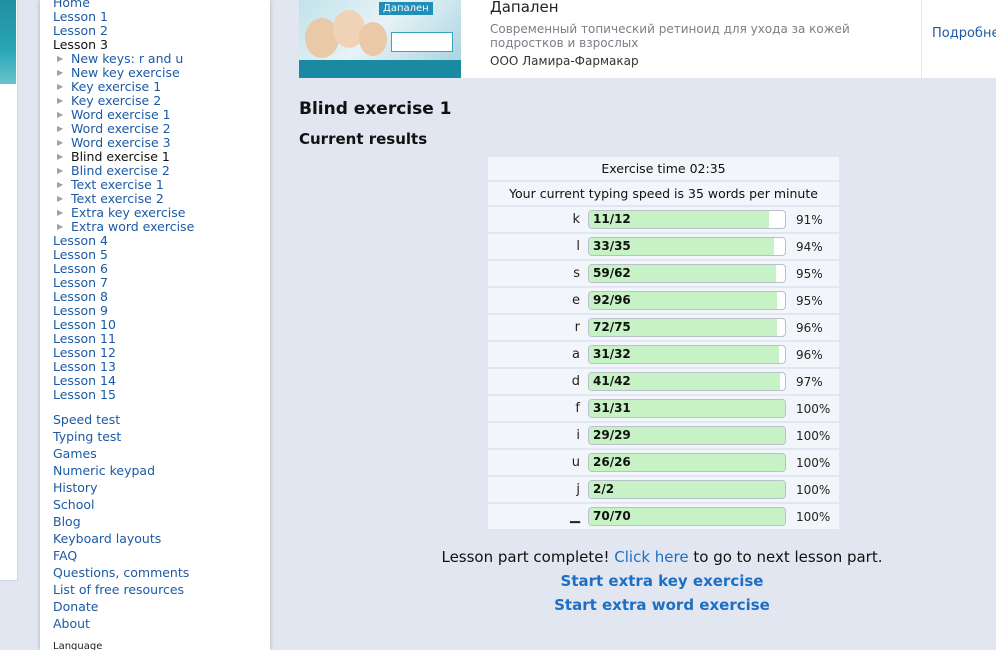 The image size is (996, 650). What do you see at coordinates (80, 296) in the screenshot?
I see `sidebar-link-lesson-8: Lesson 8` at bounding box center [80, 296].